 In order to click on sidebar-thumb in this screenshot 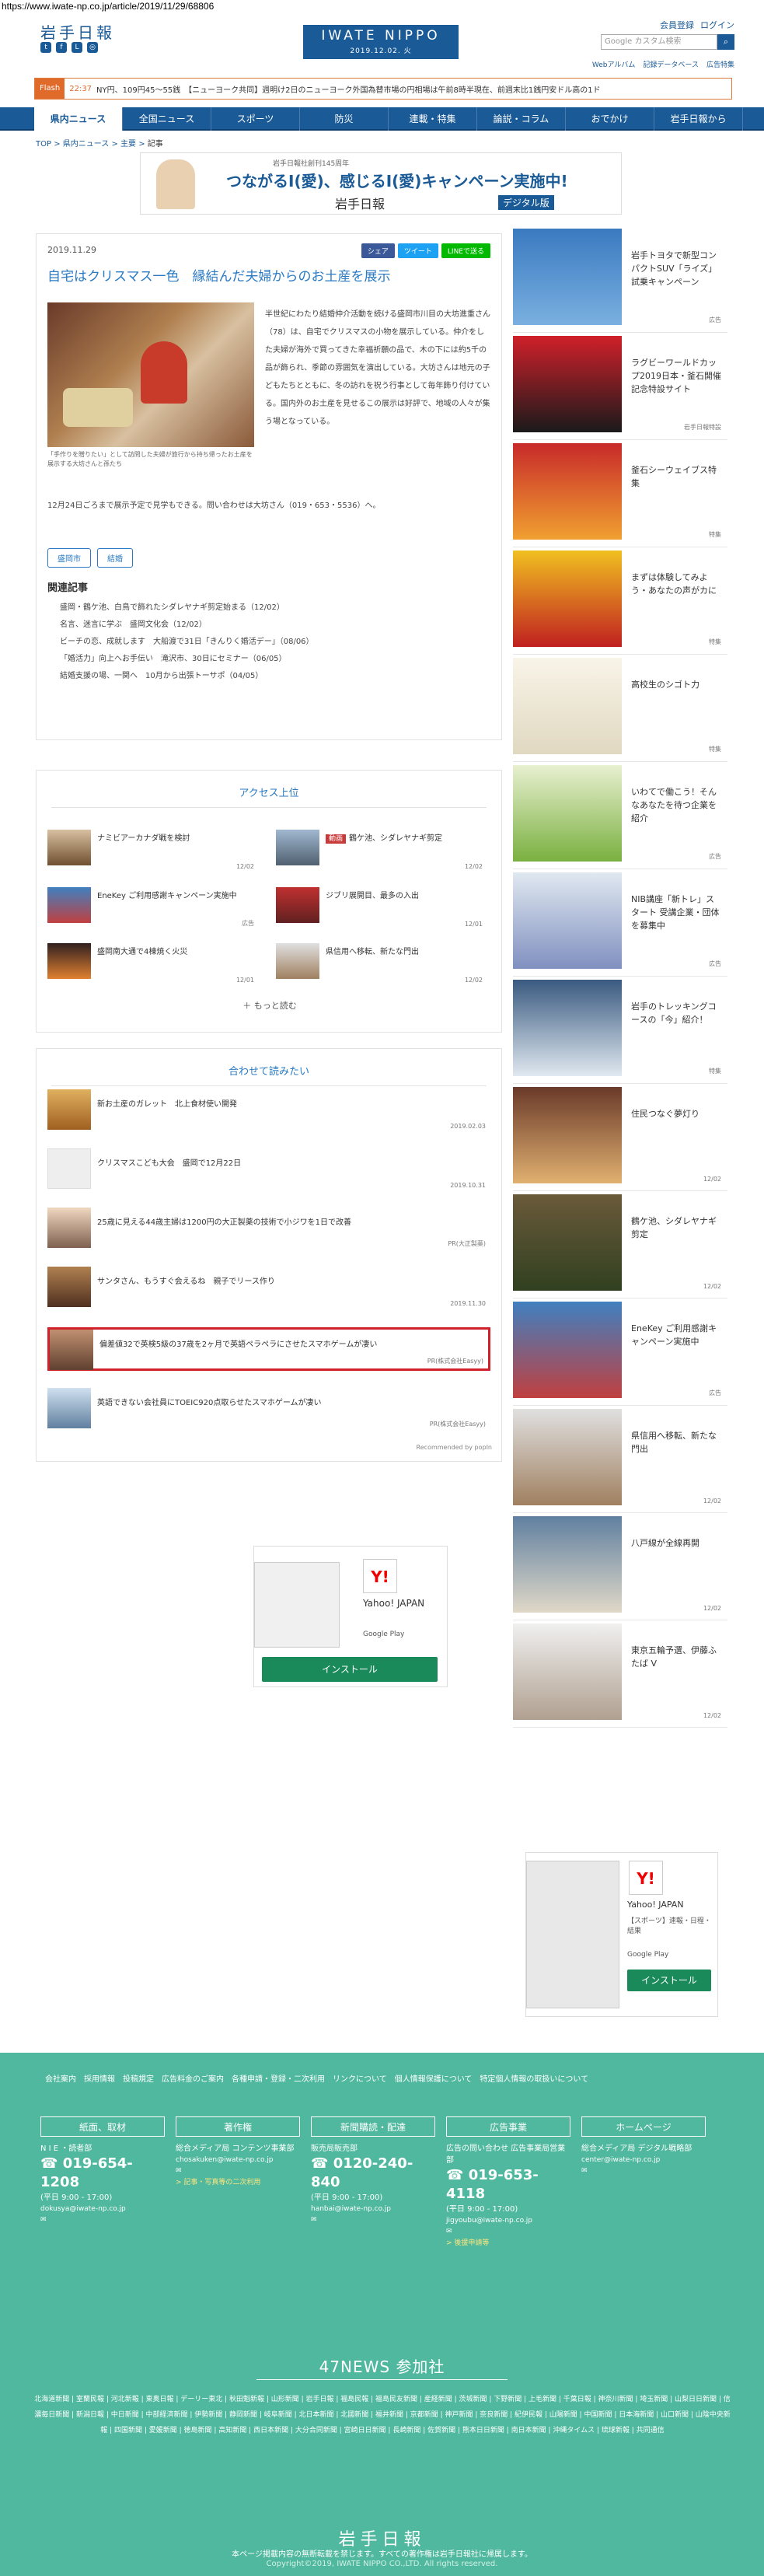, I will do `click(567, 1564)`.